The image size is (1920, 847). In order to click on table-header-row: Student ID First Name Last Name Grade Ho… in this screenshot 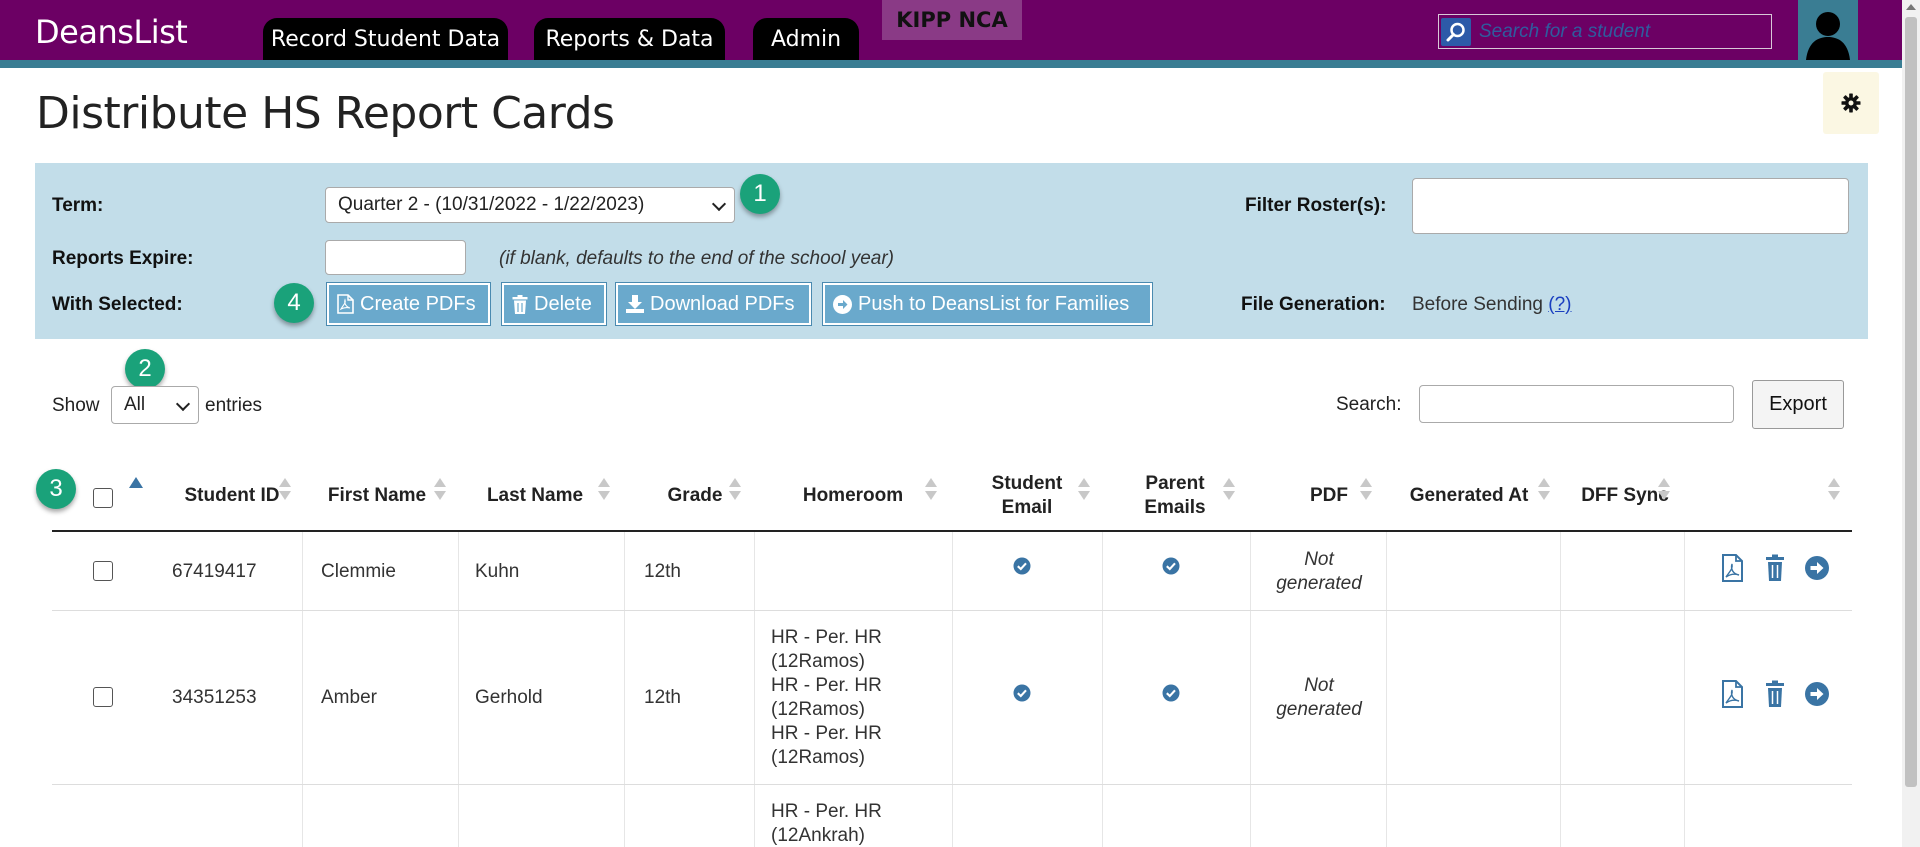, I will do `click(952, 496)`.